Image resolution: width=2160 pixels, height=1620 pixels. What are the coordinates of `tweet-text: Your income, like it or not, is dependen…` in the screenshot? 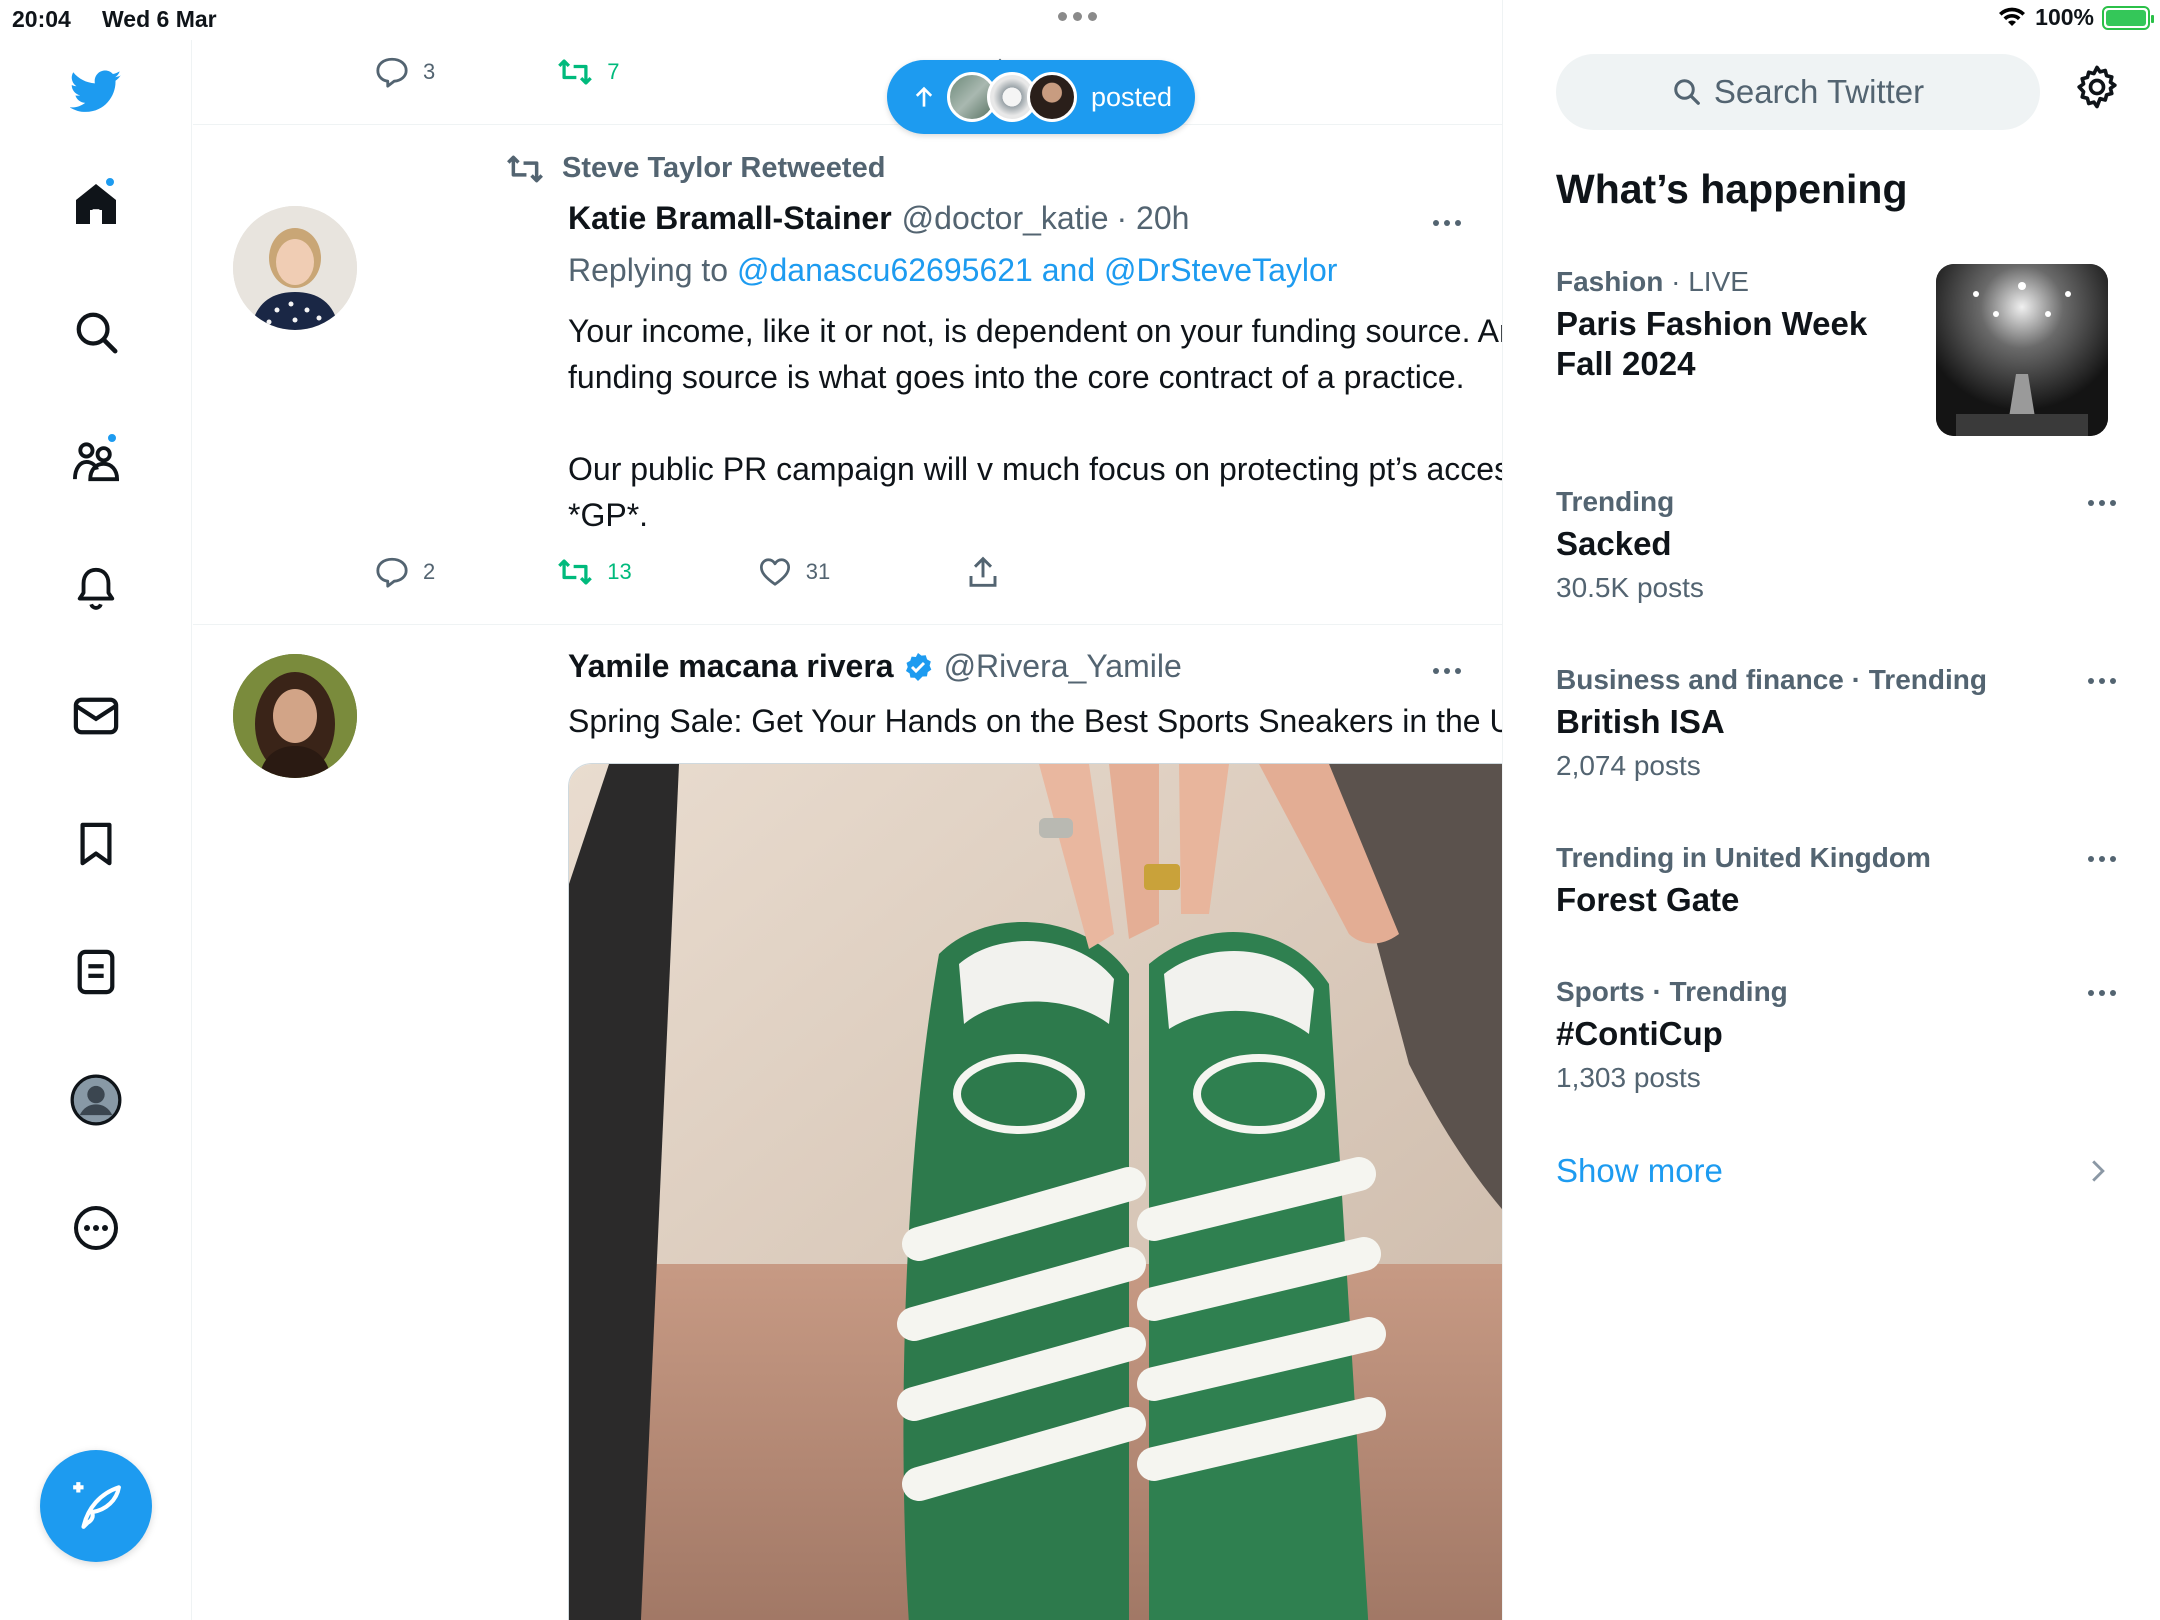 It's located at (1035, 423).